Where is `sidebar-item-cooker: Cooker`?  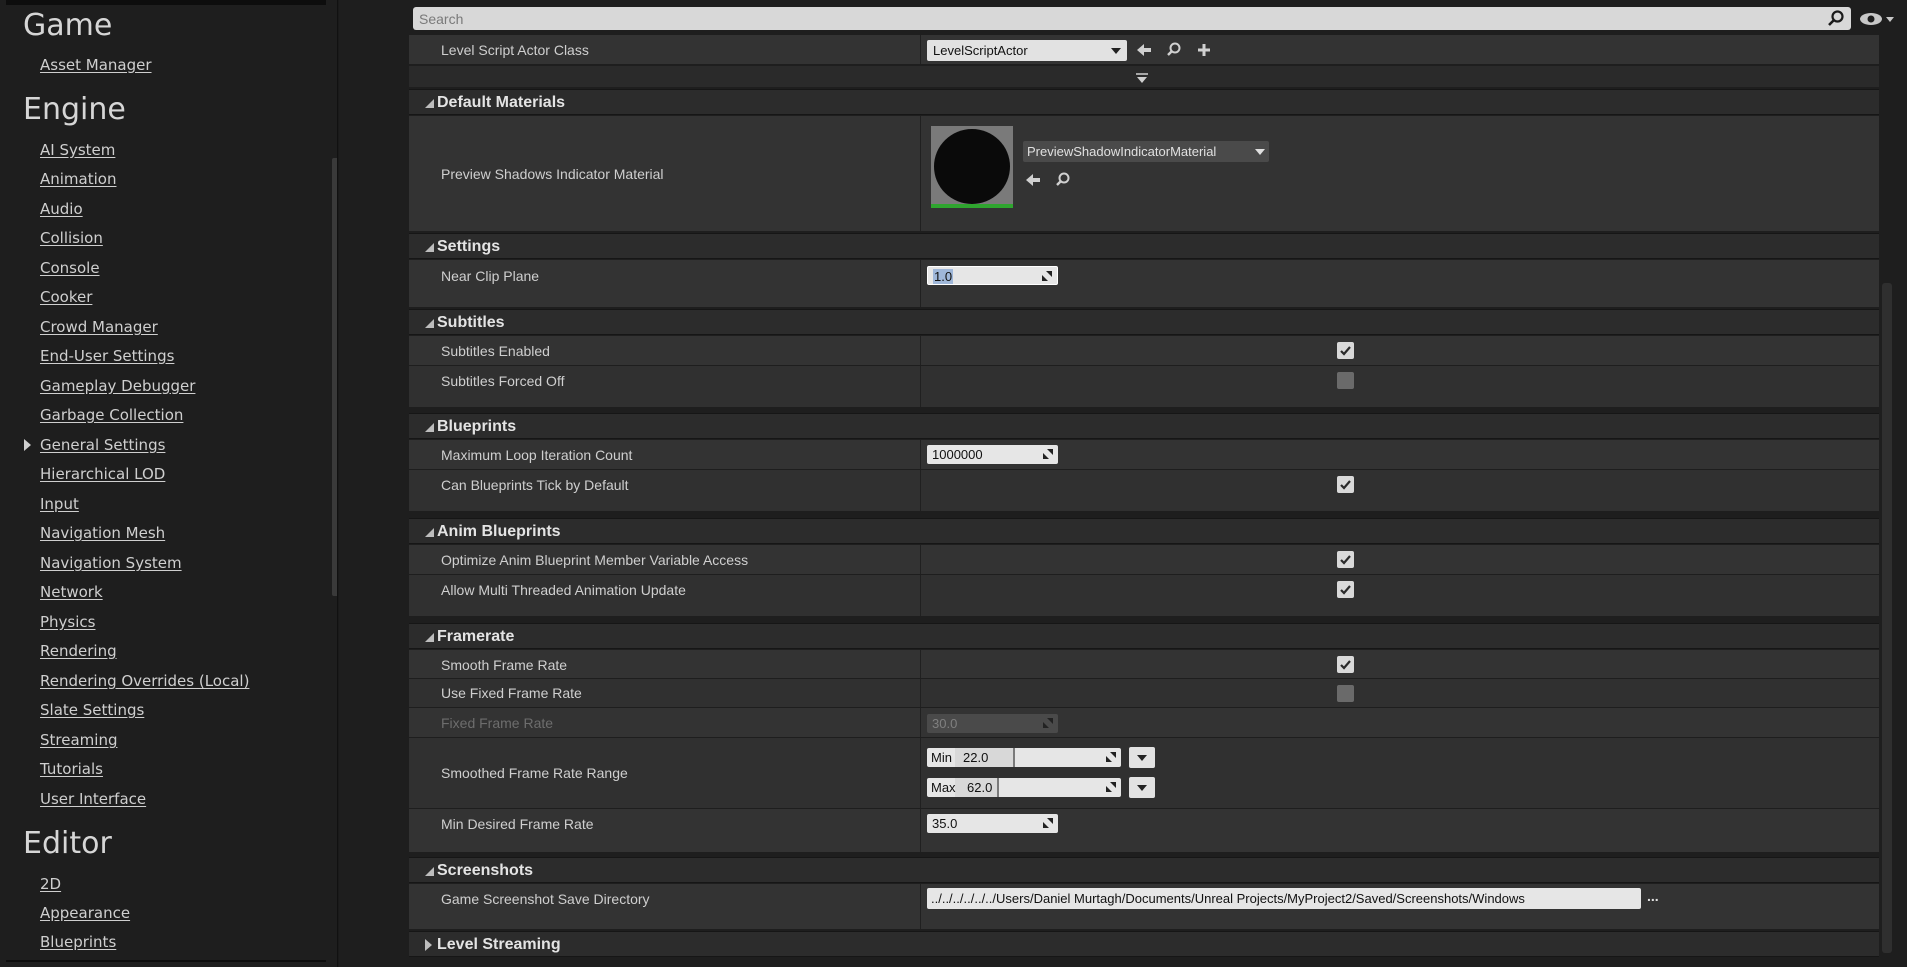 sidebar-item-cooker: Cooker is located at coordinates (66, 297).